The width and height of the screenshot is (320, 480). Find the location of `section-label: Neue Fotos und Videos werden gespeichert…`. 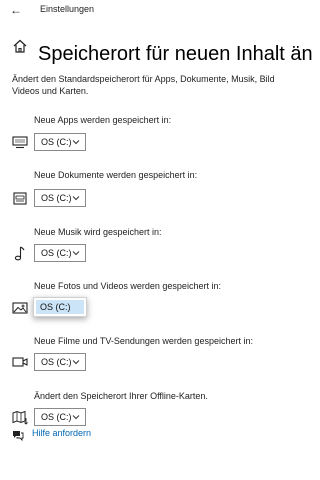

section-label: Neue Fotos und Videos werden gespeichert… is located at coordinates (127, 286).